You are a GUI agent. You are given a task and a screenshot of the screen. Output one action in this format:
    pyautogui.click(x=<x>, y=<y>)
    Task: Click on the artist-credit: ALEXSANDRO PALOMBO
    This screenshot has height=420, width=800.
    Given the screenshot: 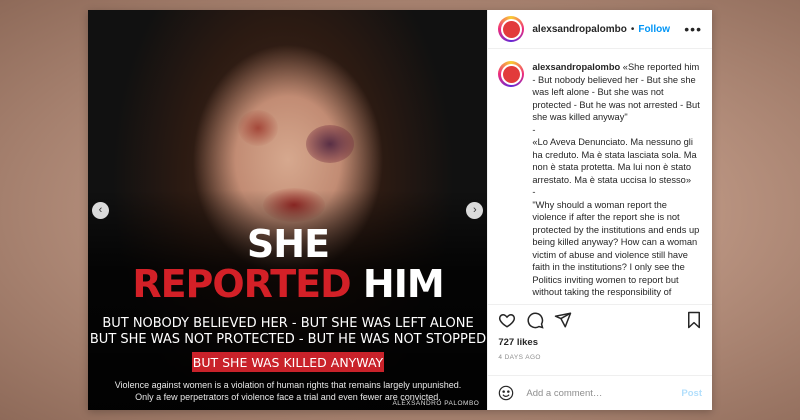 What is the action you would take?
    pyautogui.click(x=436, y=403)
    